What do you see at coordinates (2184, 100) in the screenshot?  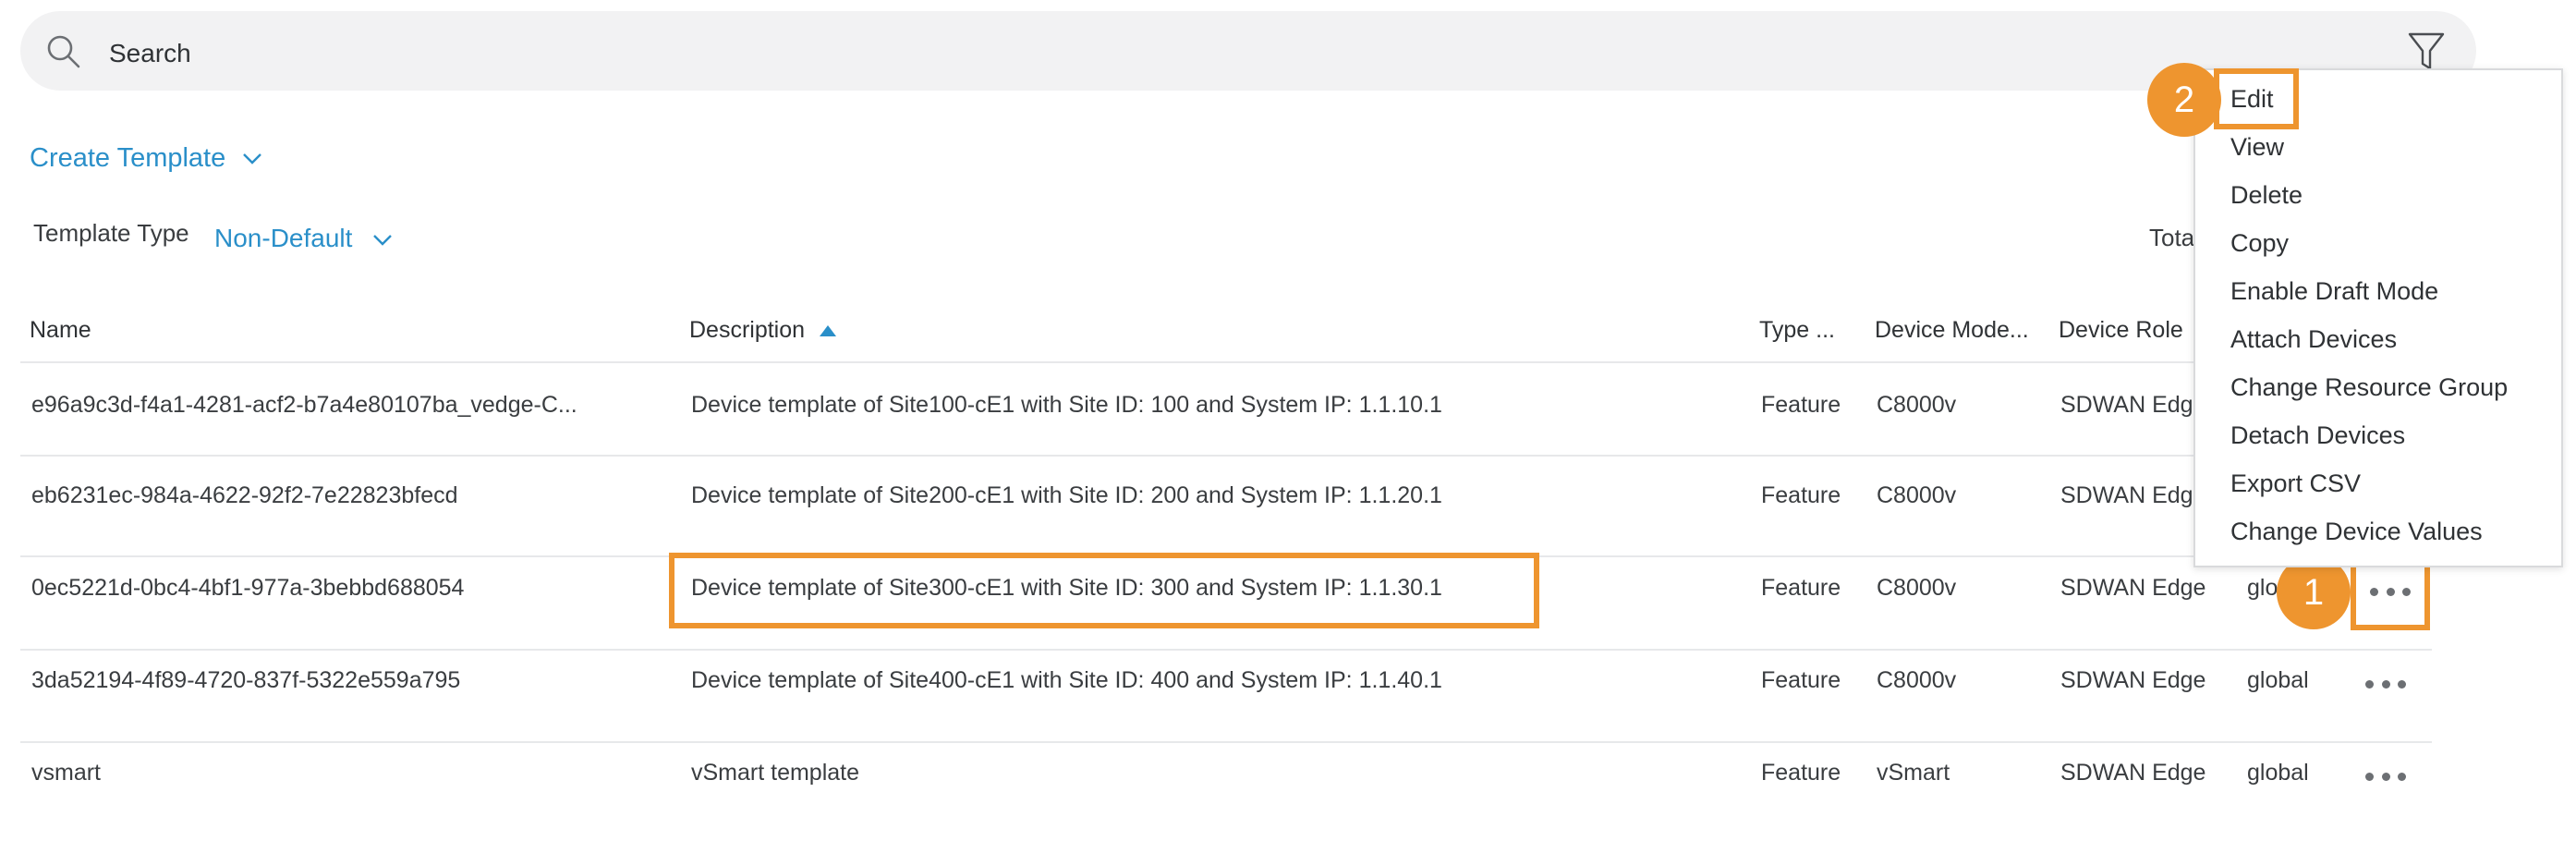 I see `step-2-badge: 2` at bounding box center [2184, 100].